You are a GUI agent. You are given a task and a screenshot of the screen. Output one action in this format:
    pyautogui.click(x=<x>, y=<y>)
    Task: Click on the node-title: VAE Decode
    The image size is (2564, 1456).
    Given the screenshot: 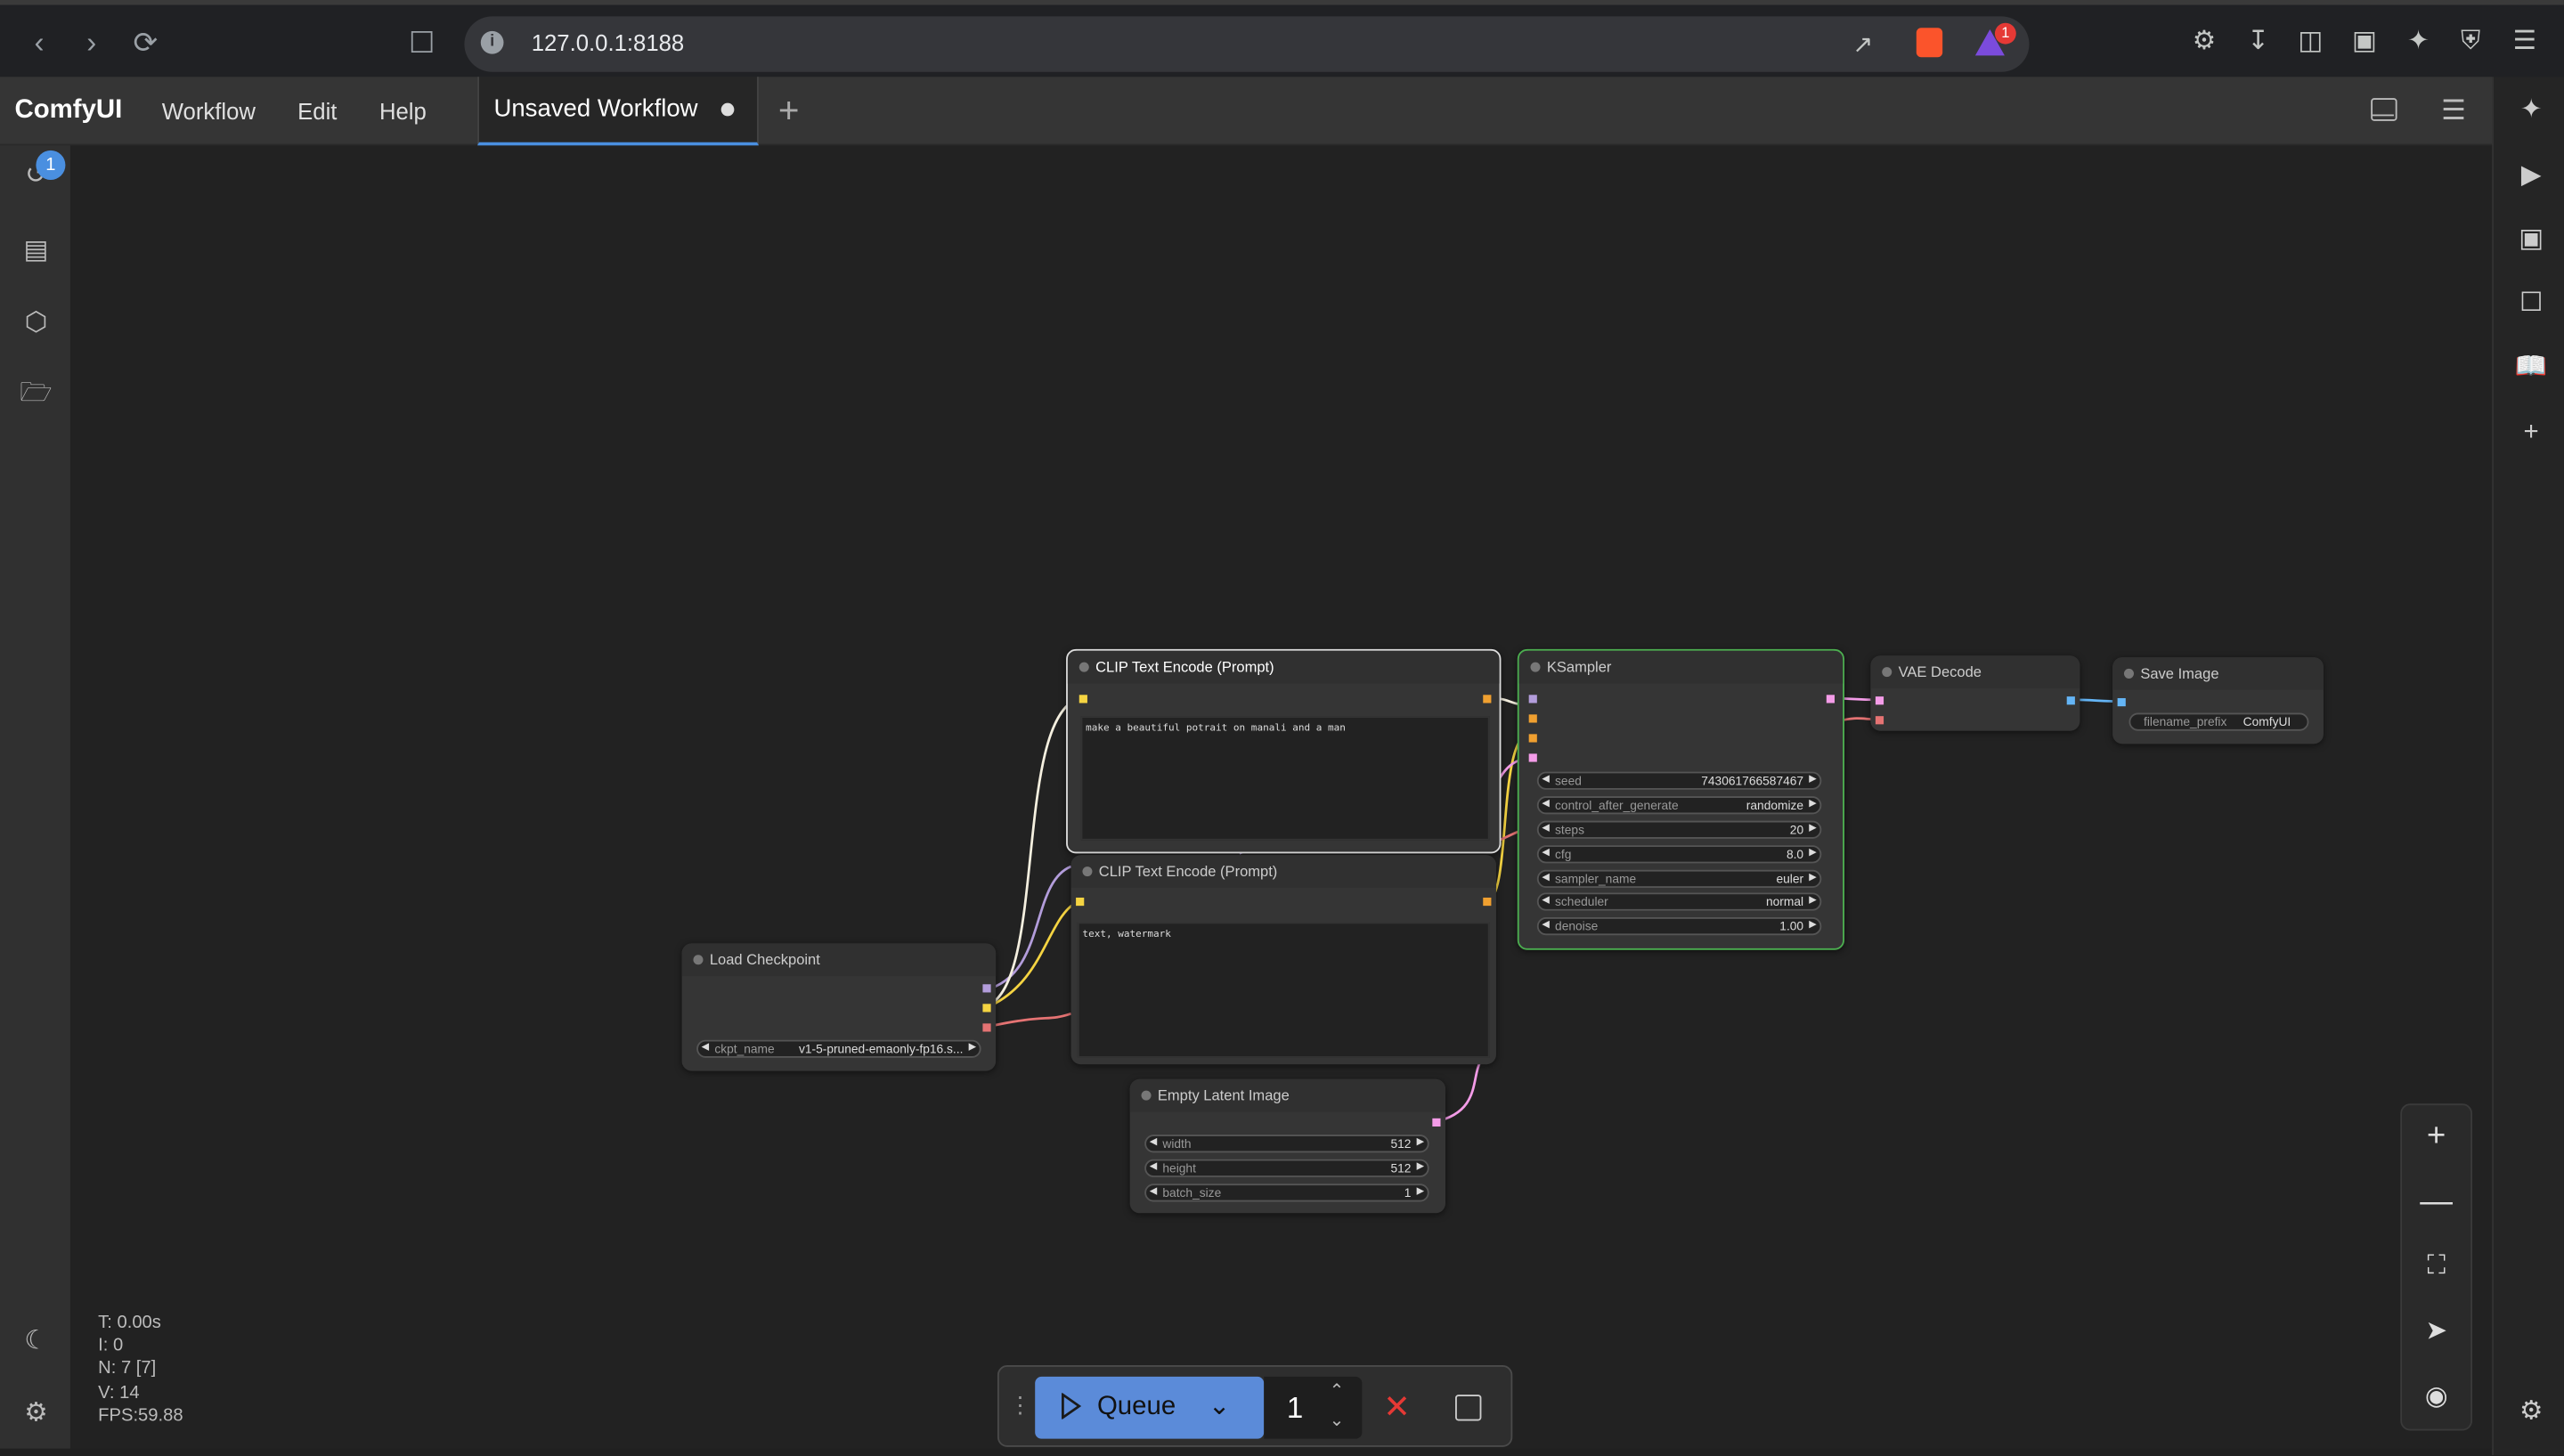 What is the action you would take?
    pyautogui.click(x=1975, y=671)
    